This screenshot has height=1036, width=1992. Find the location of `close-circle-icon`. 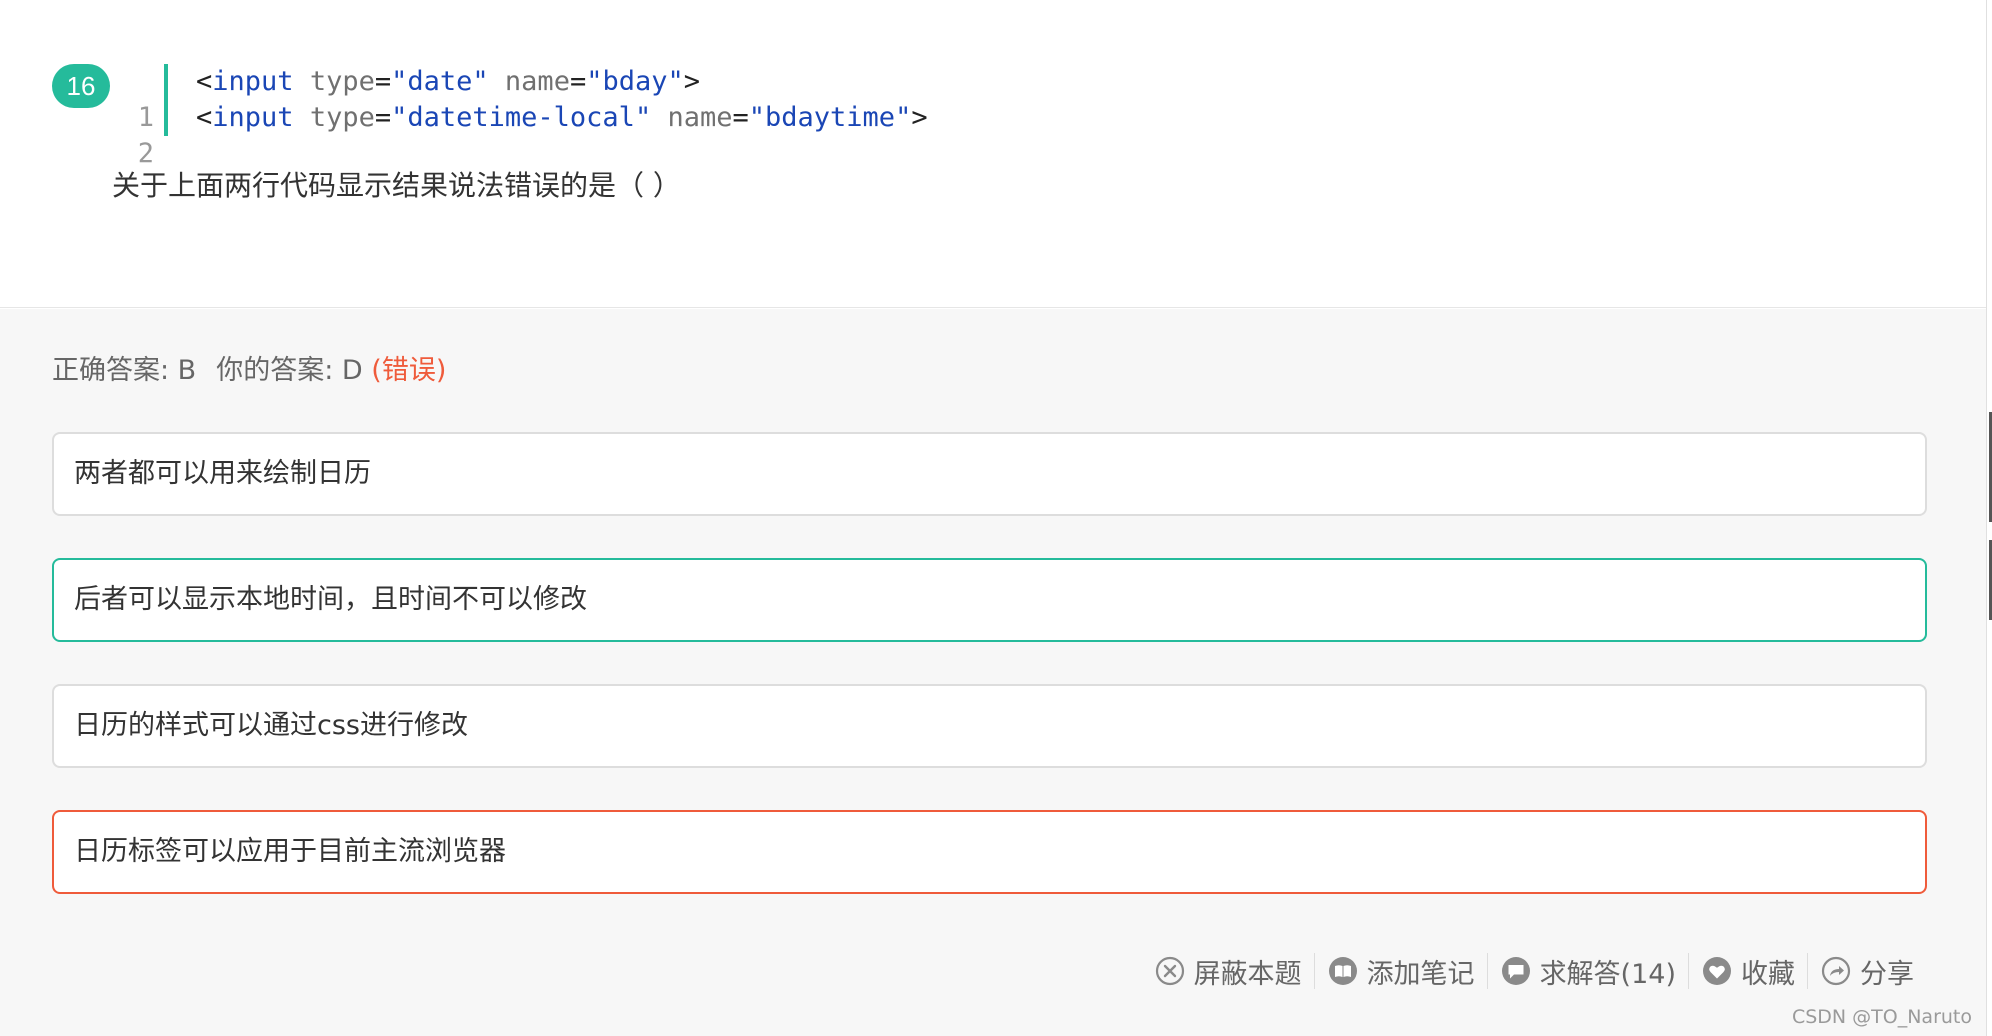

close-circle-icon is located at coordinates (1170, 971).